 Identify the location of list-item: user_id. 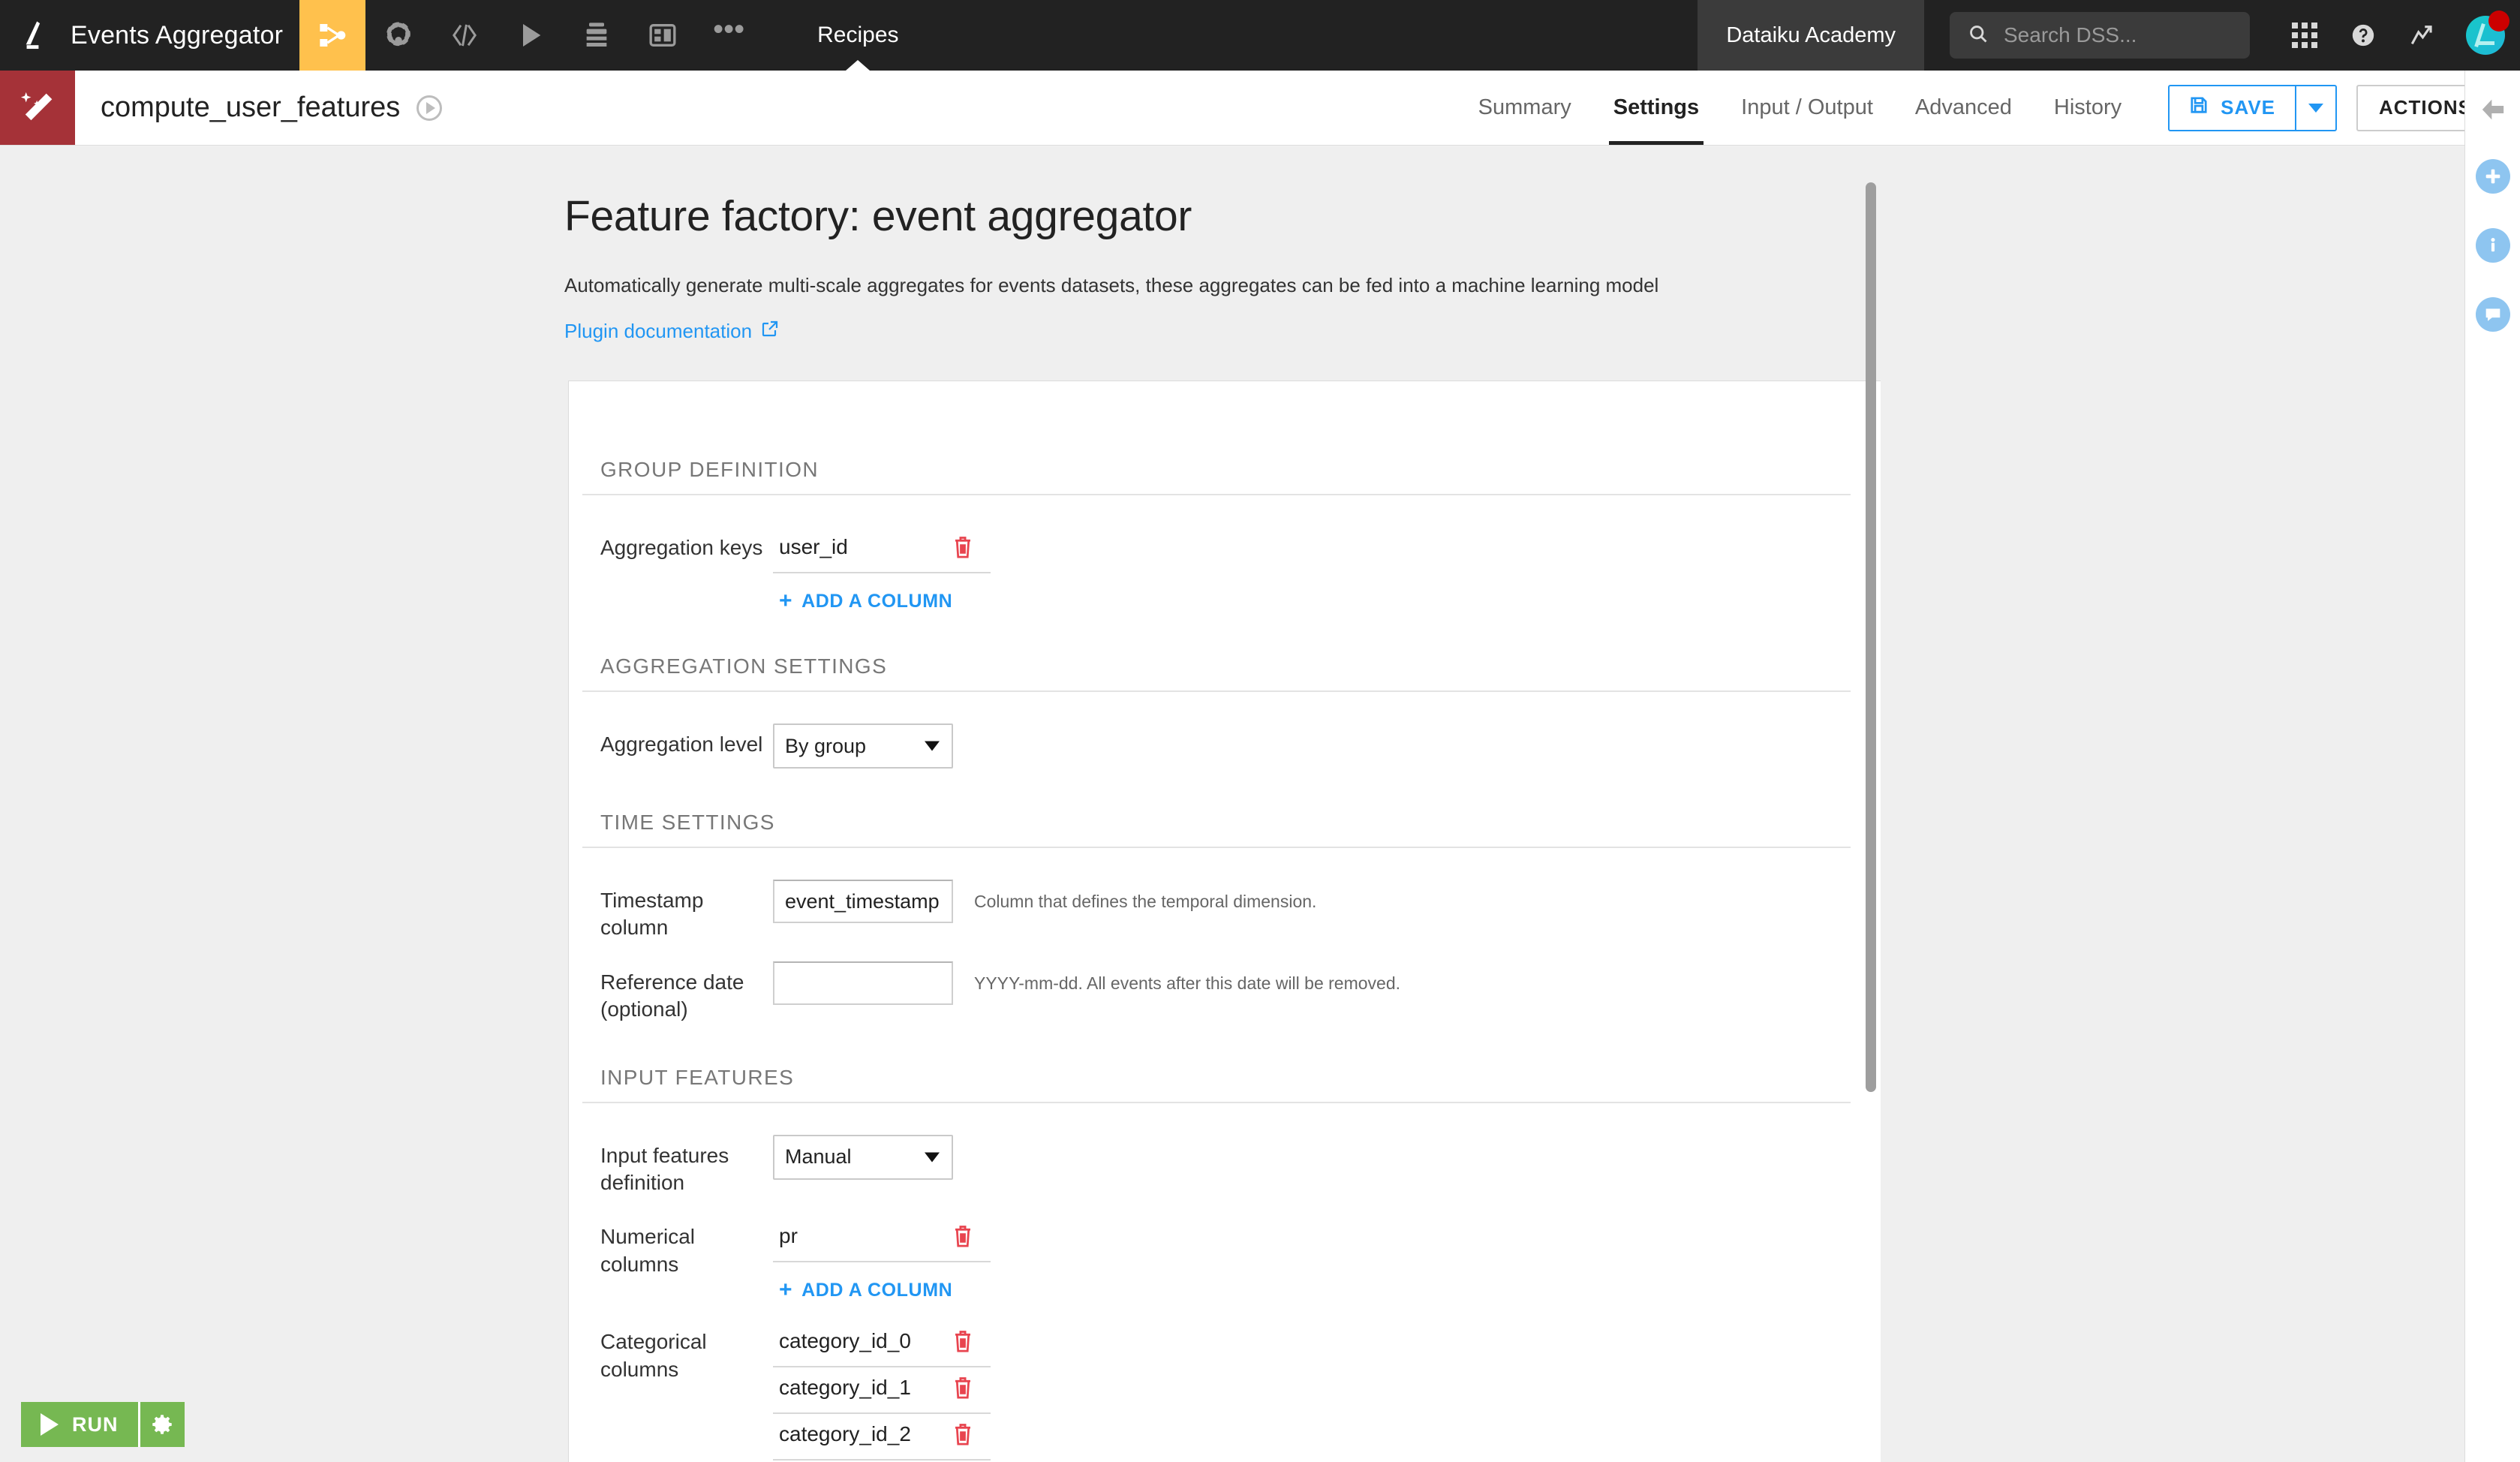
(882, 550).